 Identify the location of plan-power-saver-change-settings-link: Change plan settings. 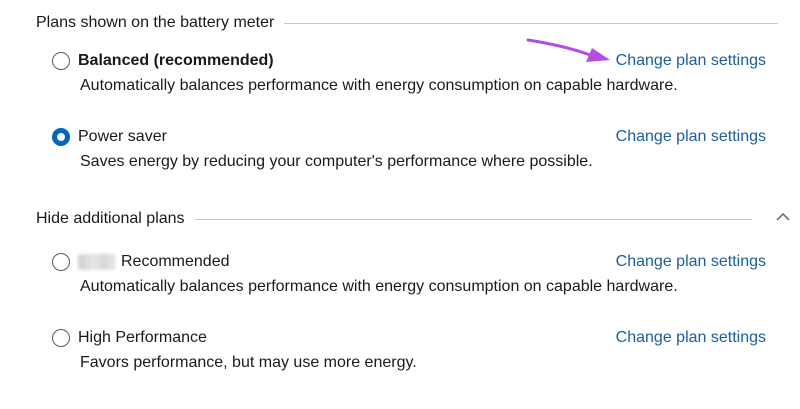
(691, 137).